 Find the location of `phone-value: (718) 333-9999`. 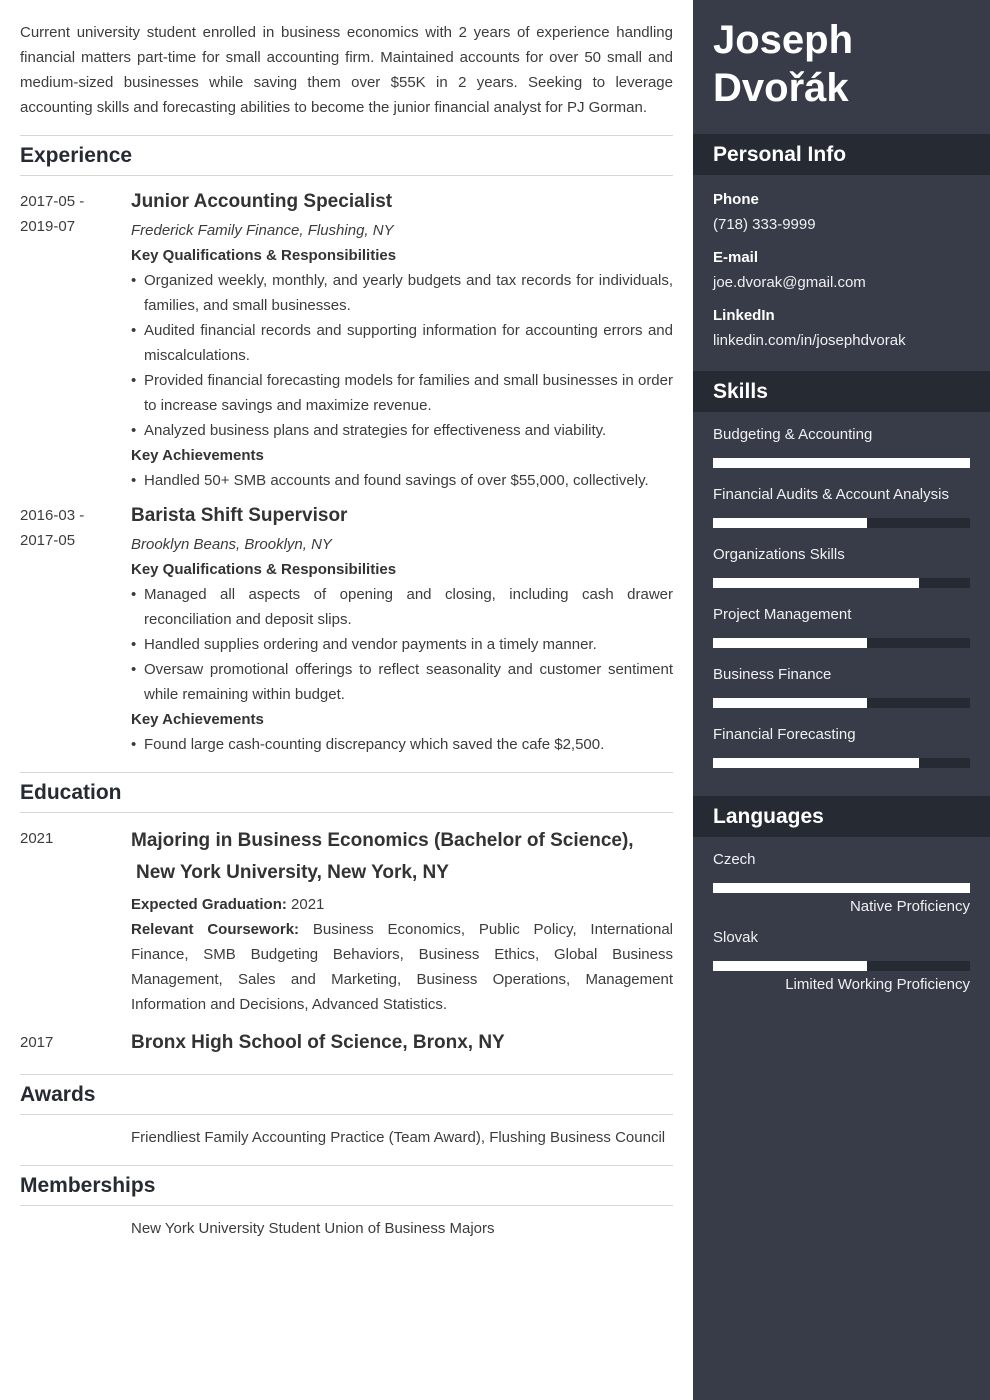

phone-value: (718) 333-9999 is located at coordinates (764, 224).